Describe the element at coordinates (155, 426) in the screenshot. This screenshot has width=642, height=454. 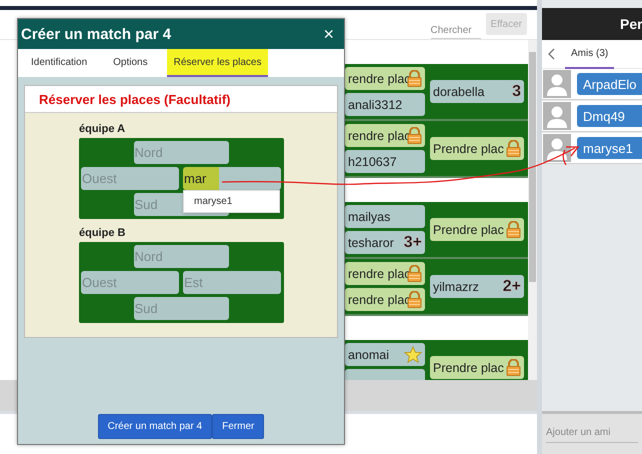
I see `create-match-button: Créer un match par 4` at that location.